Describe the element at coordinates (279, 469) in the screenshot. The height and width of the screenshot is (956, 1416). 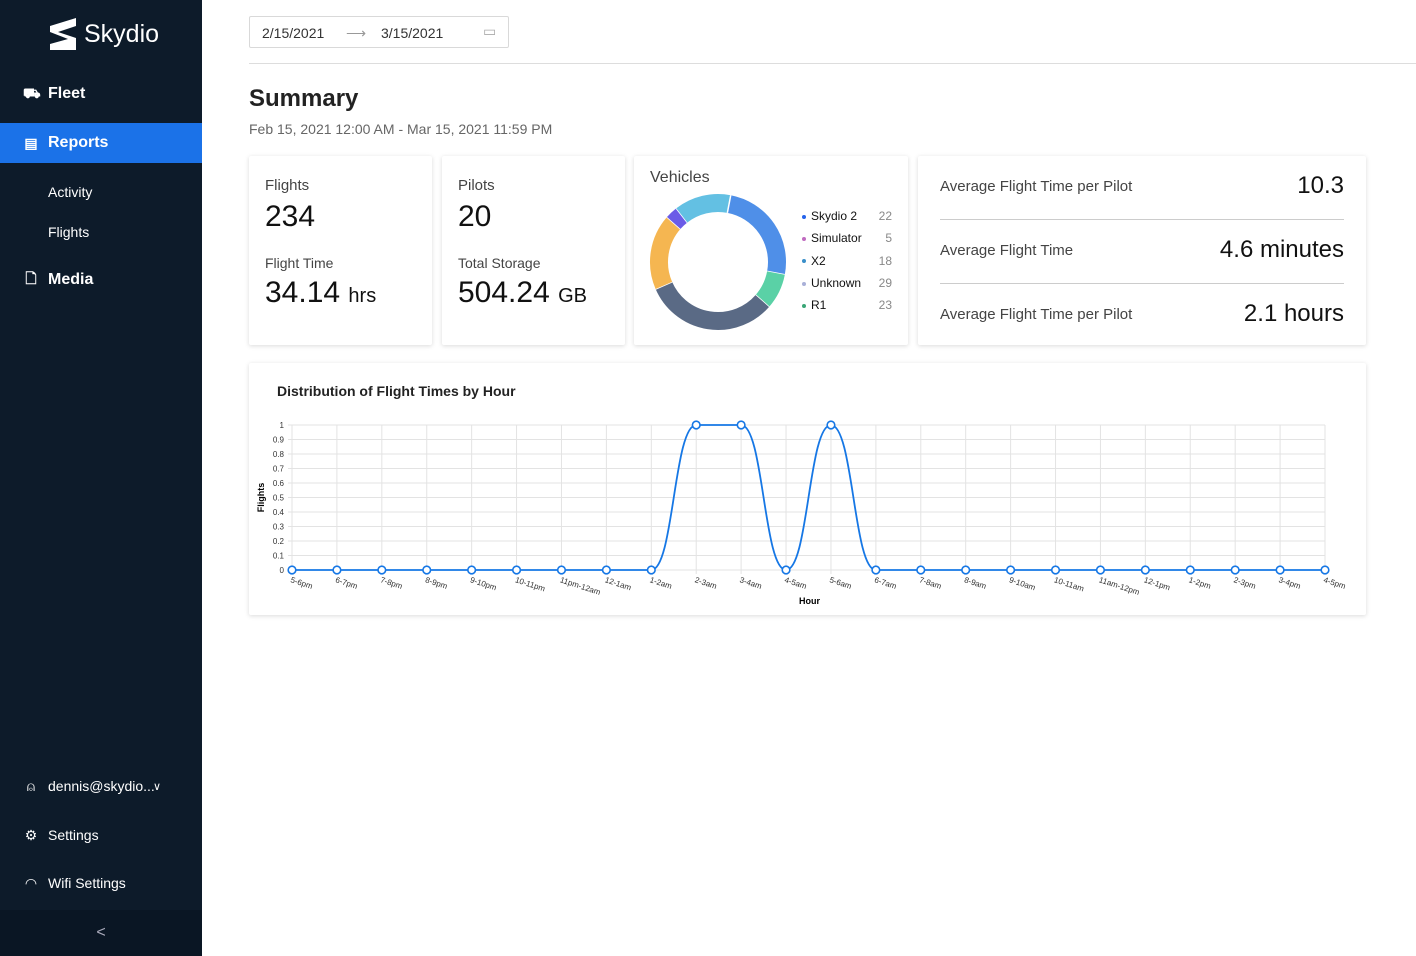
I see `y-tick-label: 0.7` at that location.